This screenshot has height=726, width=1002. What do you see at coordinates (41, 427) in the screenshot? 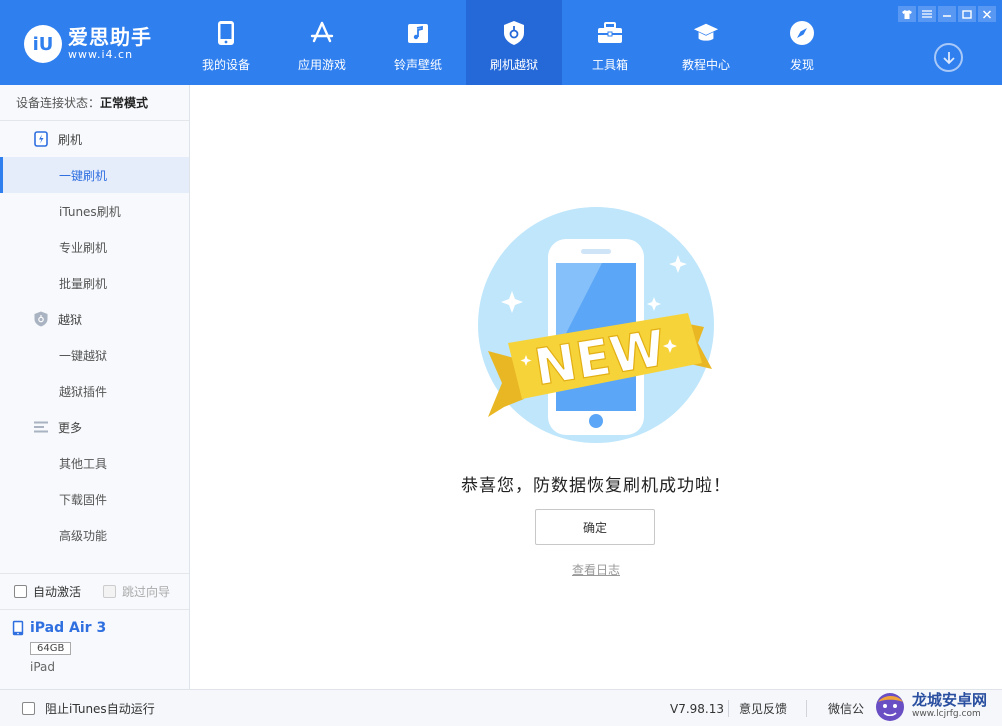
I see `menu-lines-icon` at bounding box center [41, 427].